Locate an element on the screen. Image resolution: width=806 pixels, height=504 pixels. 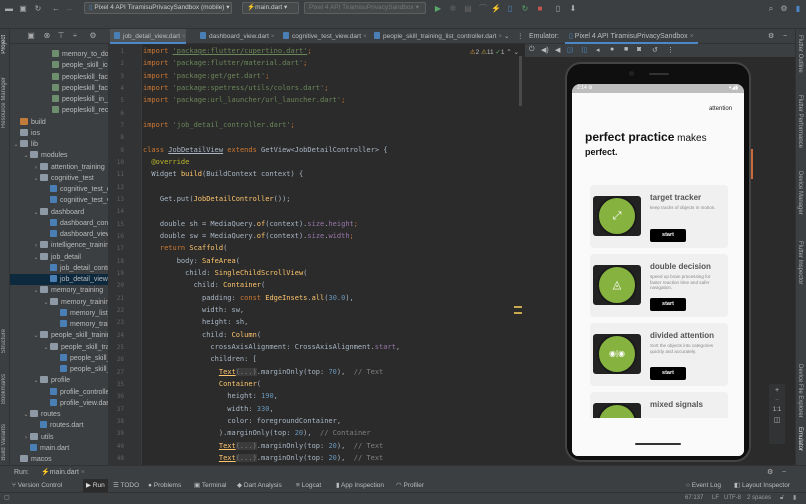
collapse-icon: ÷ is located at coordinates (75, 36).